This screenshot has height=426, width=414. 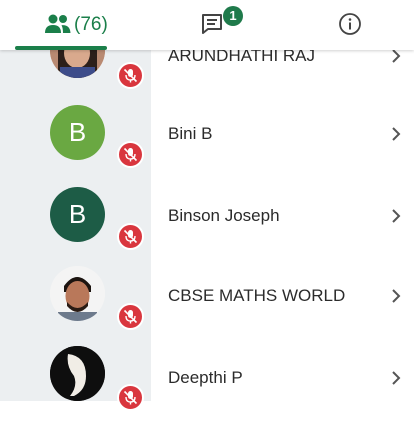 I want to click on participant-name: CBSE MATHS WORLD, so click(x=257, y=295).